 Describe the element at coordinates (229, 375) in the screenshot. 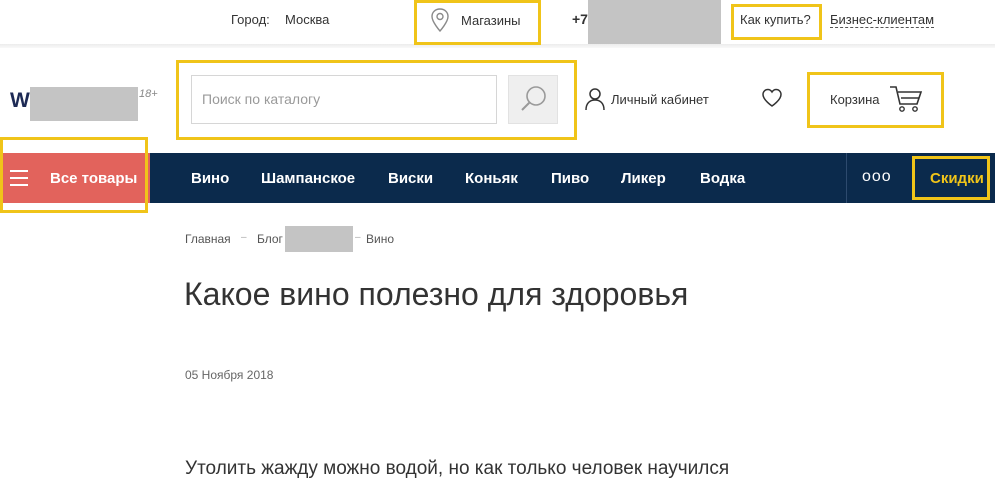

I see `publish-date: 05 Ноября 2018` at that location.